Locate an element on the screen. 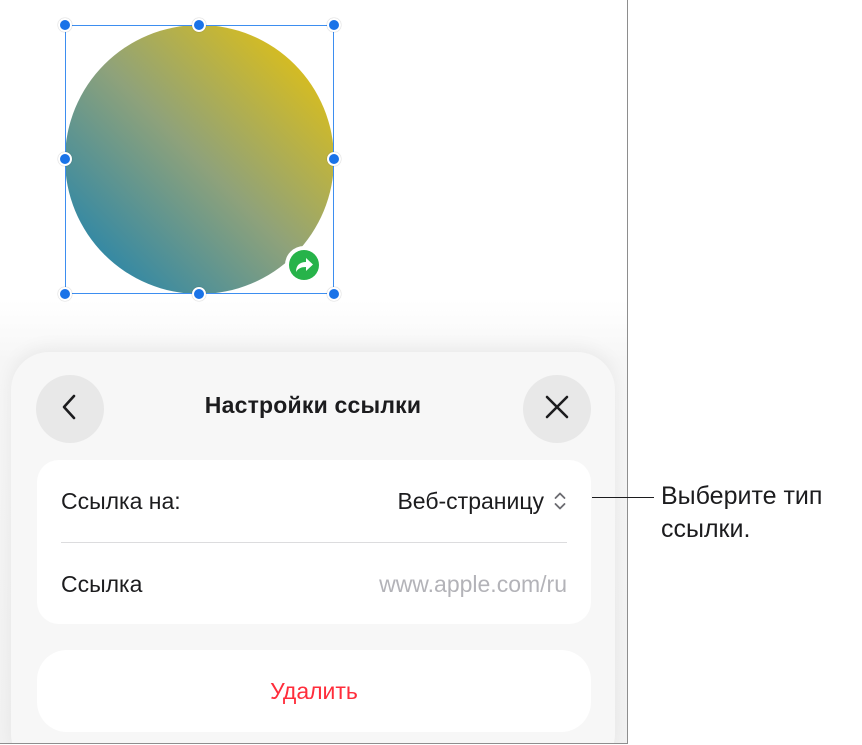  link-type-value: Веб-страницу is located at coordinates (470, 500).